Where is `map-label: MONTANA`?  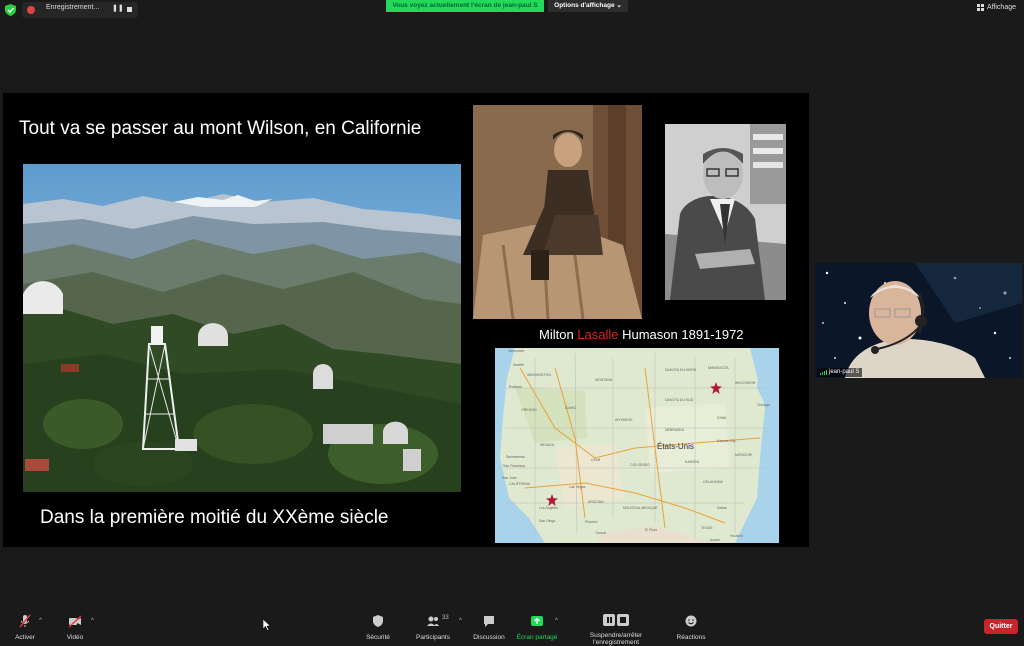
map-label: MONTANA is located at coordinates (604, 380).